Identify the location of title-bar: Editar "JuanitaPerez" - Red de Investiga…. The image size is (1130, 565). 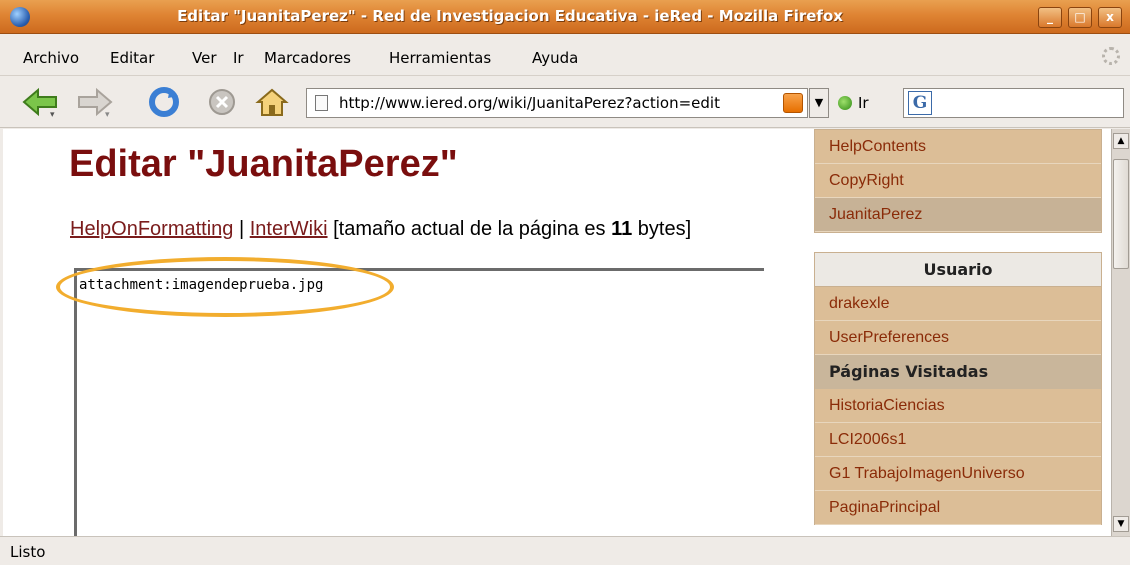
(565, 17).